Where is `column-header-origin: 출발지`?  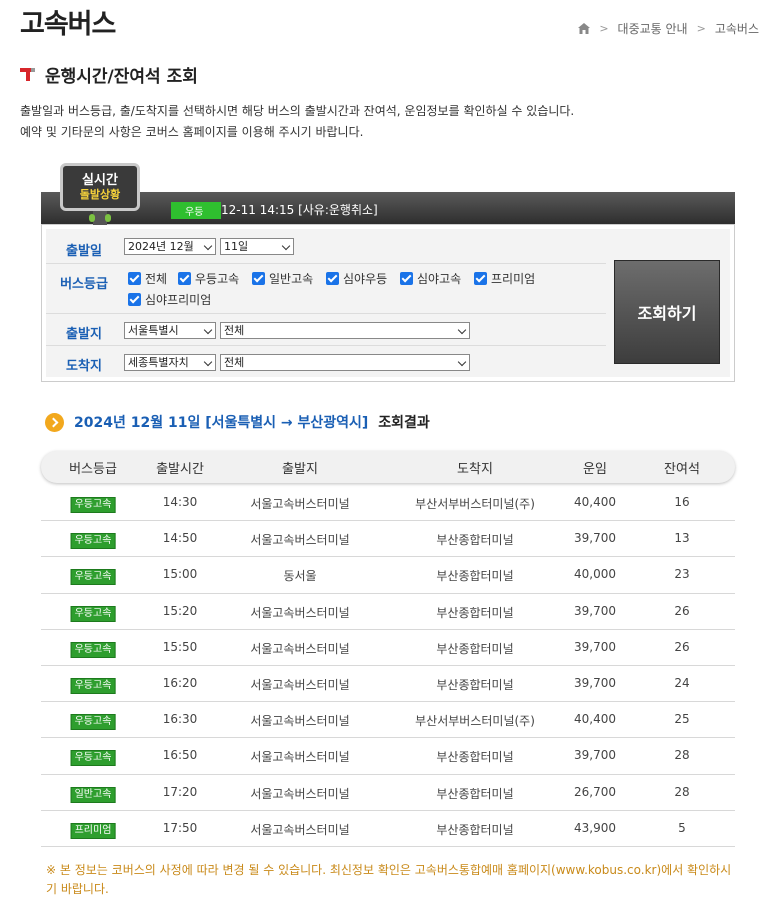 column-header-origin: 출발지 is located at coordinates (300, 469).